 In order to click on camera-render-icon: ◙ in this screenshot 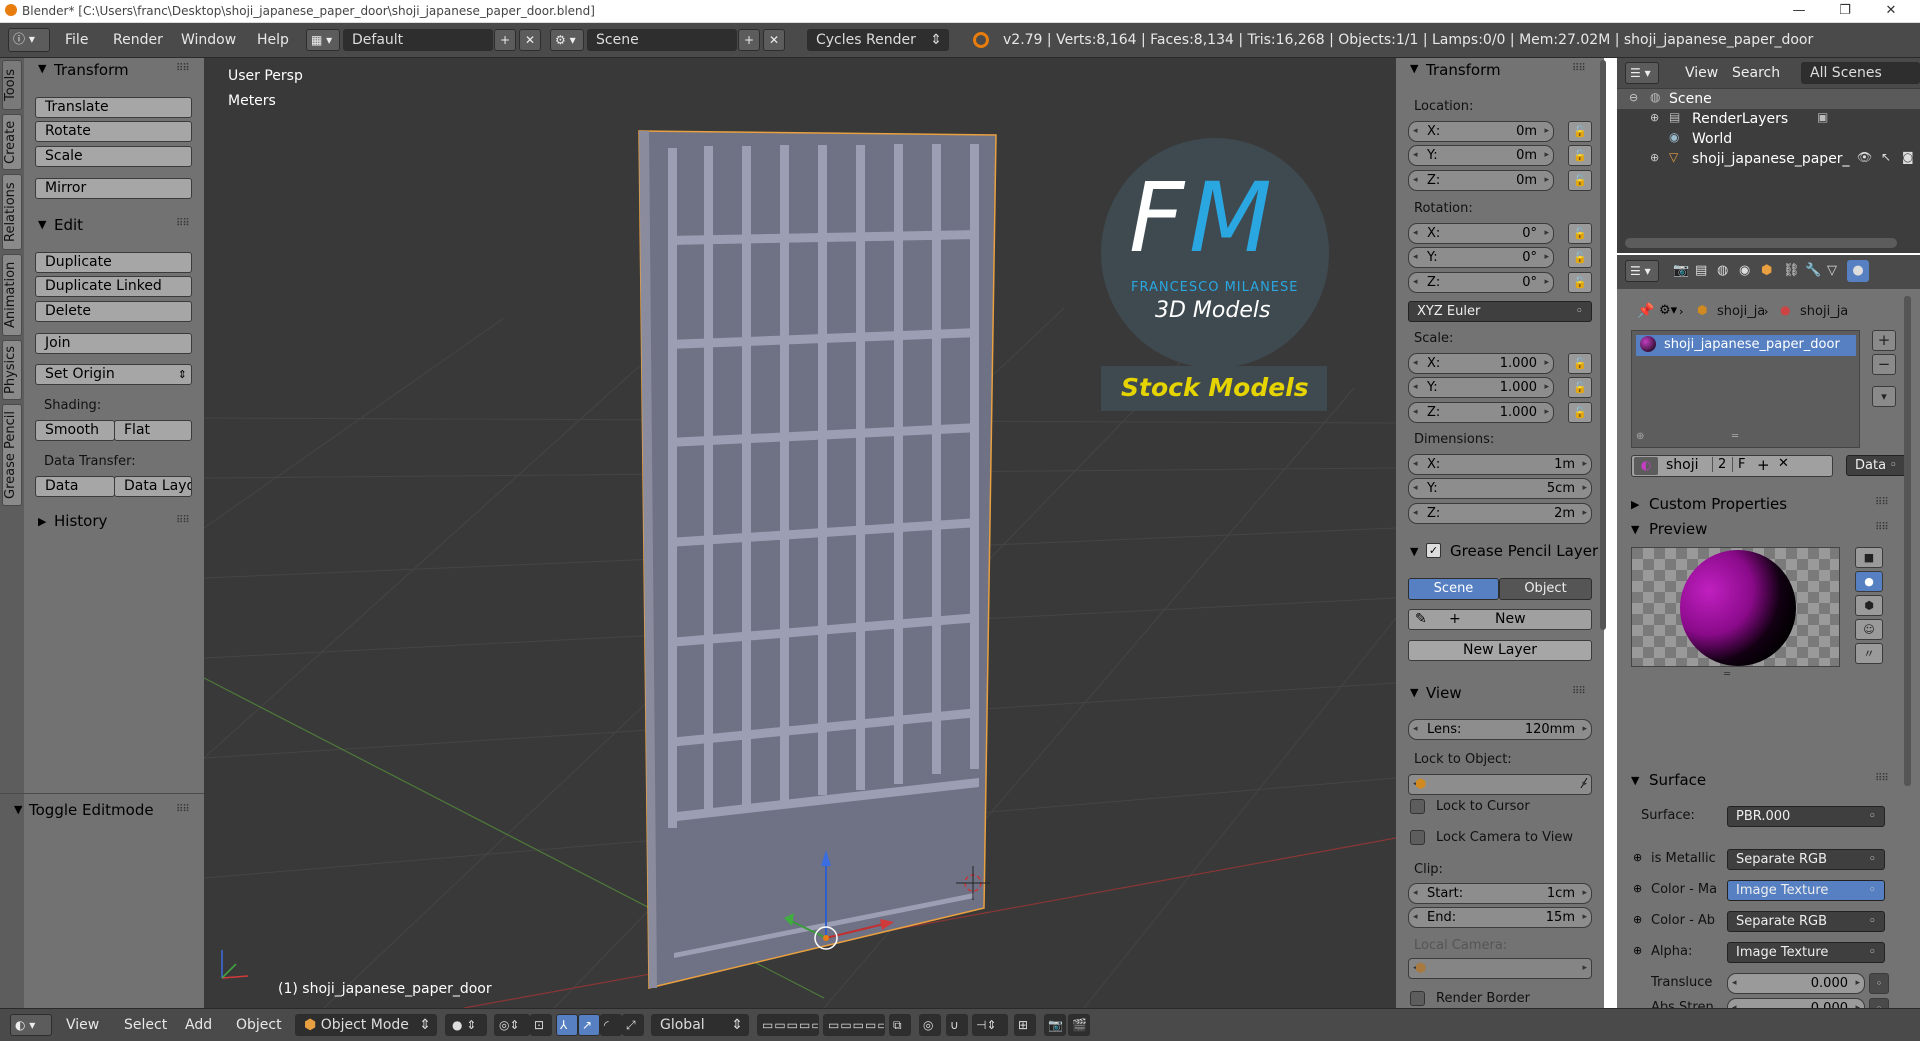, I will do `click(1908, 157)`.